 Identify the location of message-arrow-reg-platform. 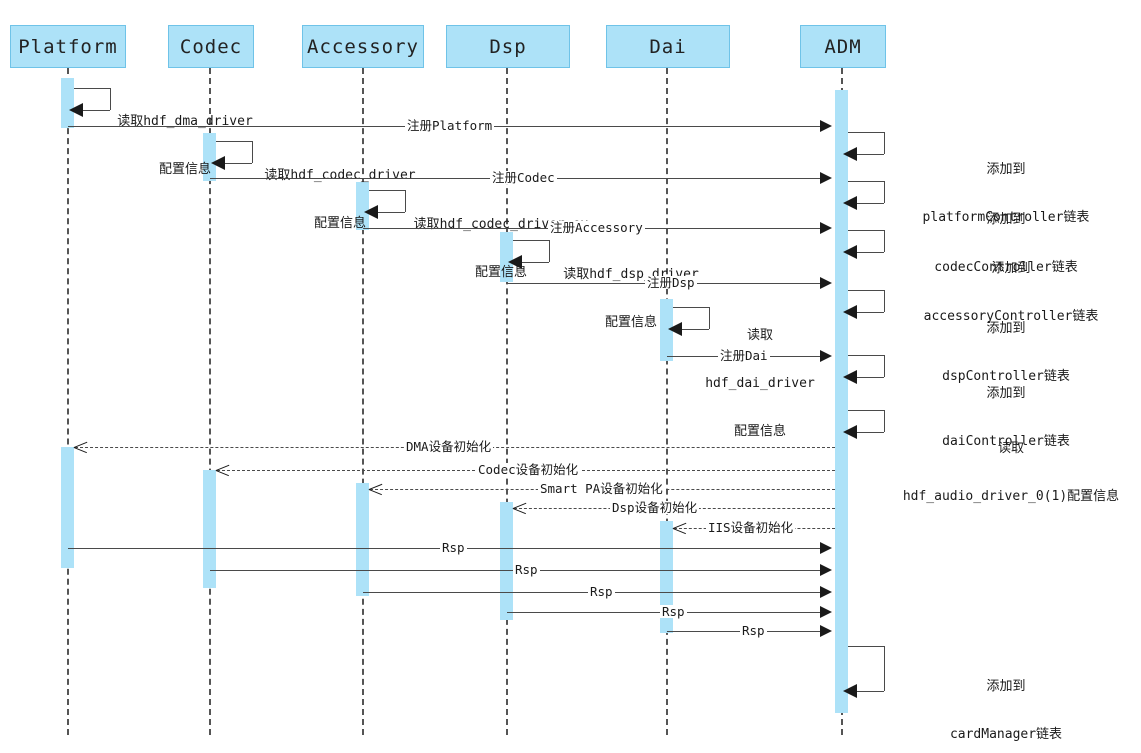
(826, 126).